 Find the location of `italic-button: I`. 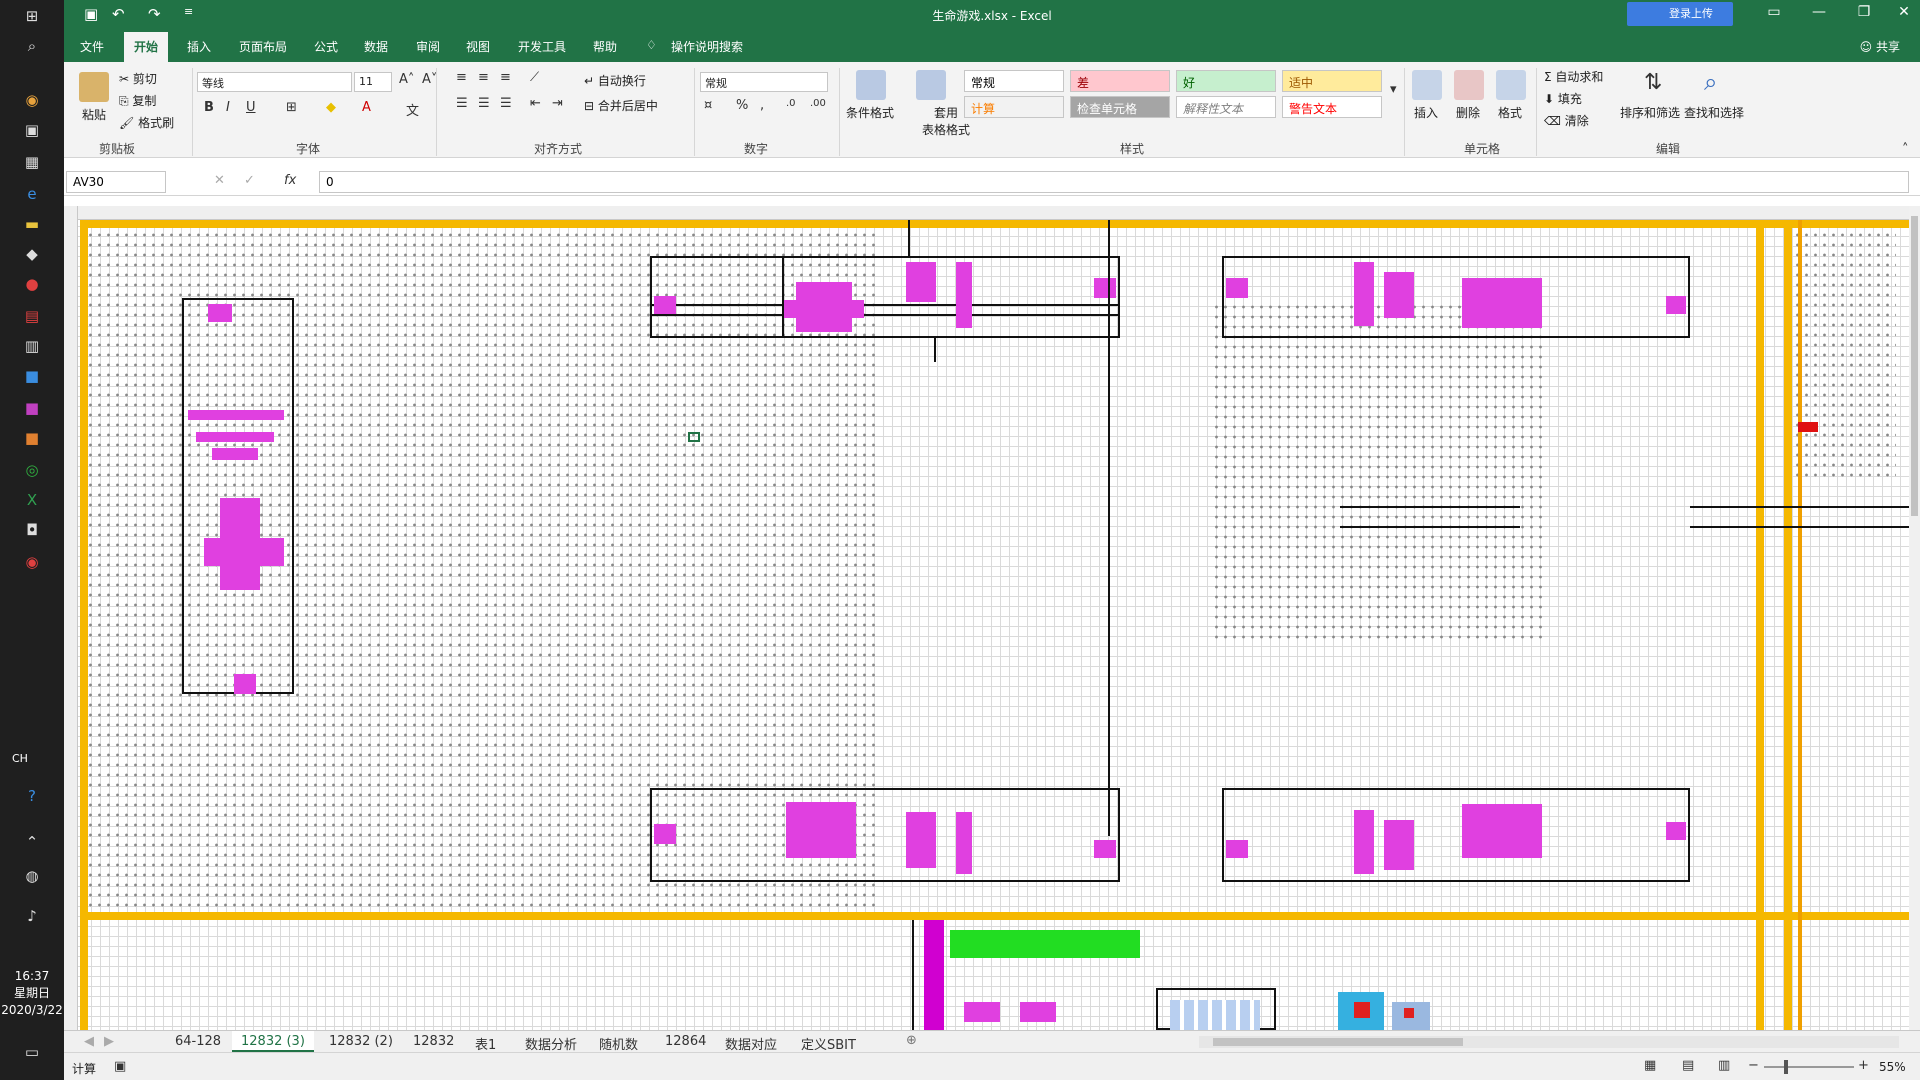

italic-button: I is located at coordinates (228, 107).